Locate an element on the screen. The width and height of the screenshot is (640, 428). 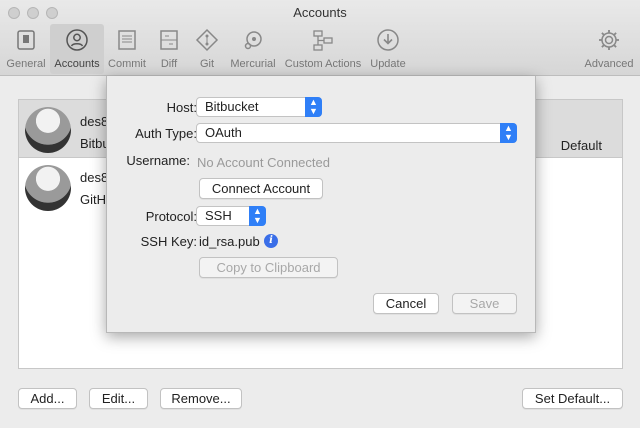
toolbar-general-label: General is located at coordinates (26, 64).